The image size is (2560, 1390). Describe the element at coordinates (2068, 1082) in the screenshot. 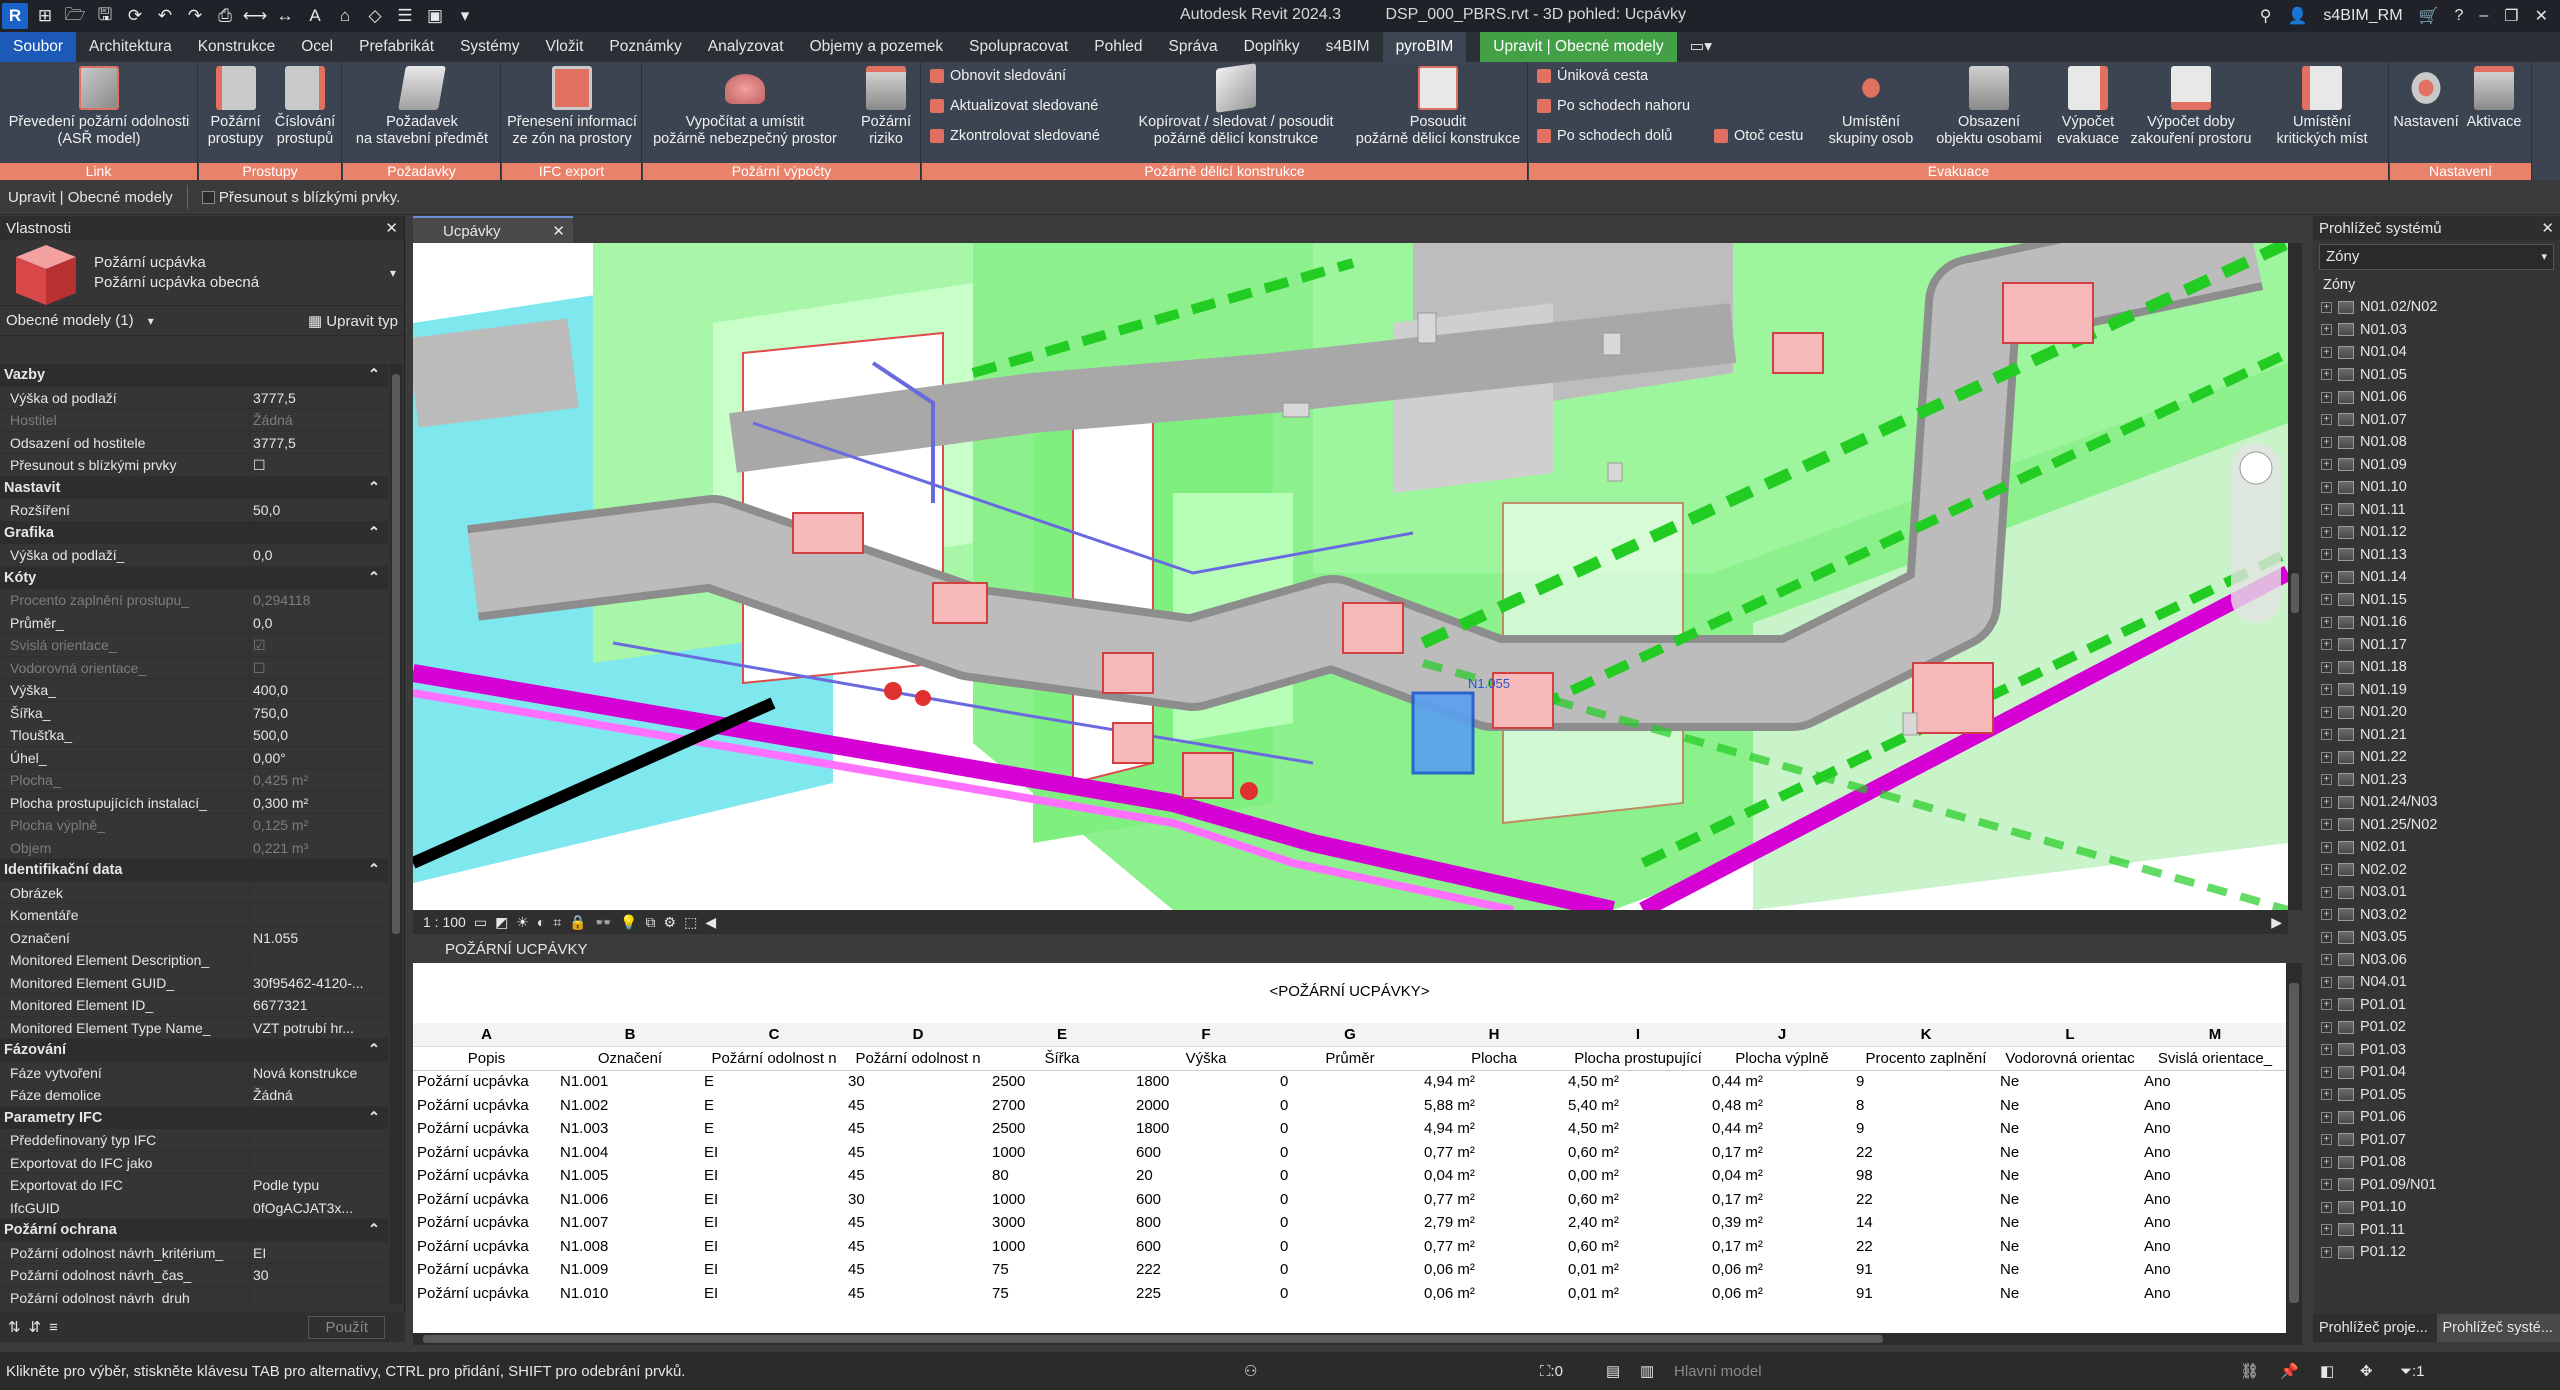

I see `table-cell: Ne` at that location.